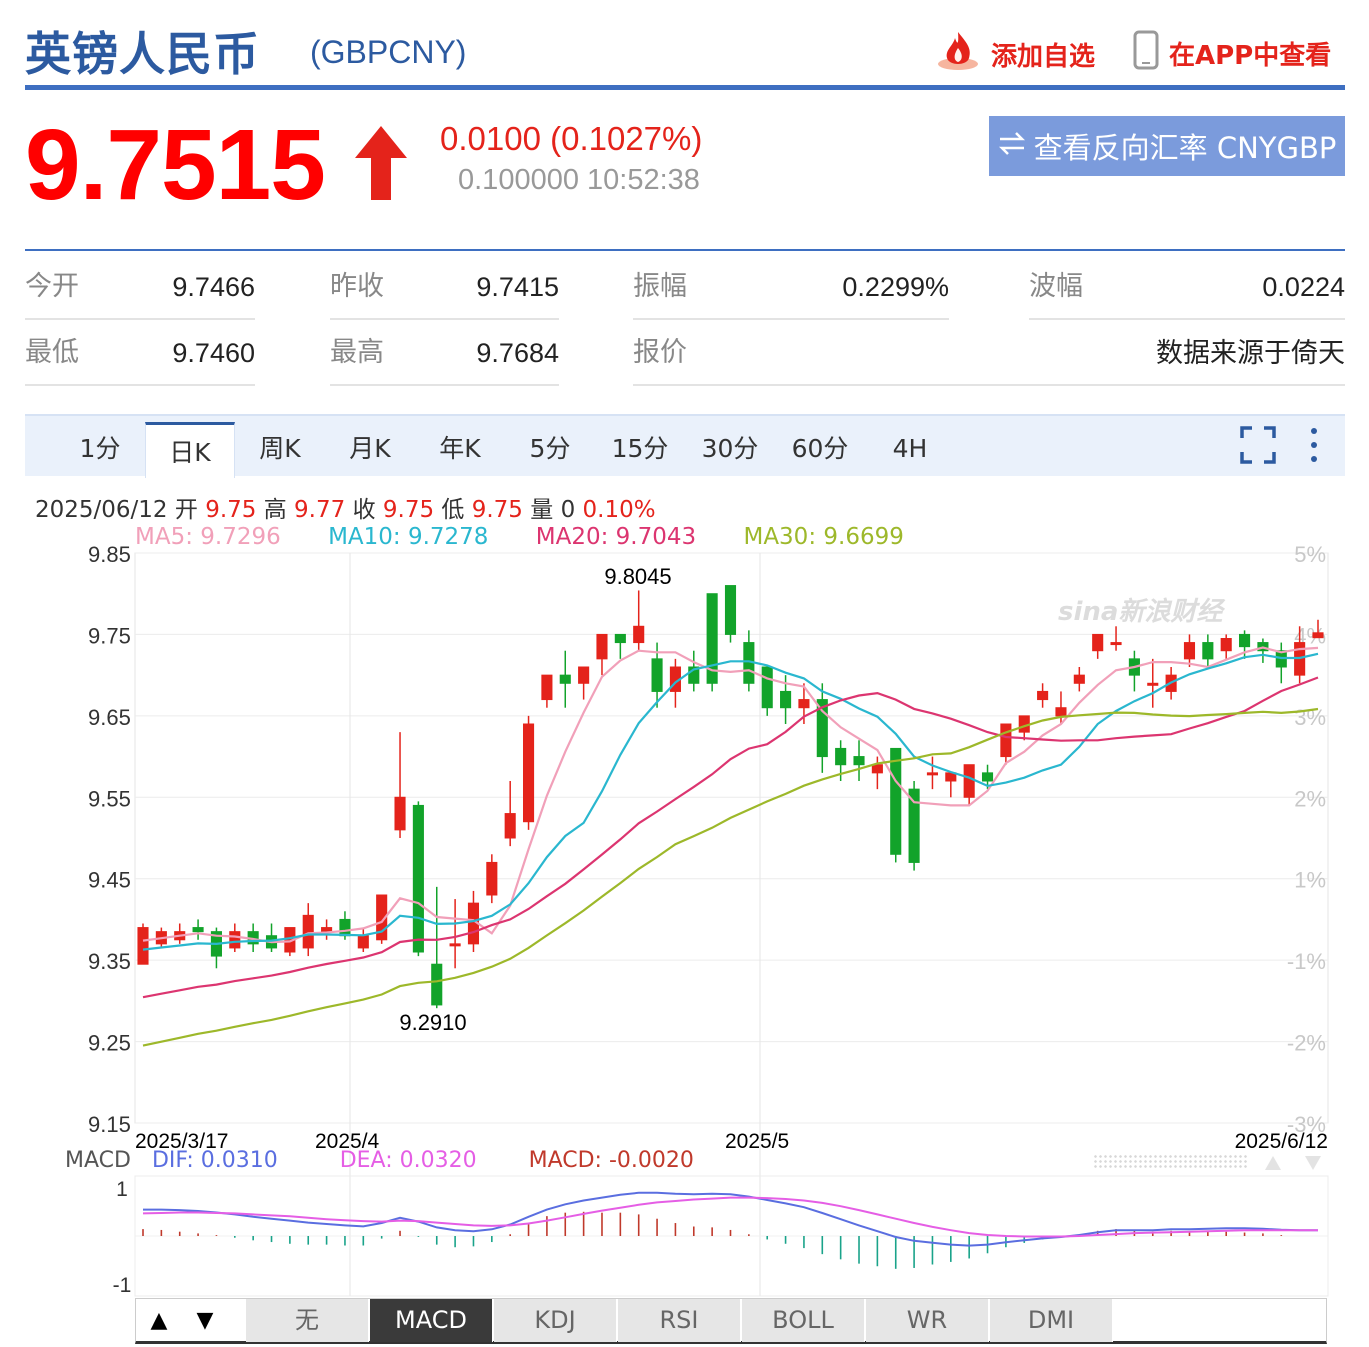 This screenshot has width=1369, height=1347. I want to click on low-marker: 9.2910, so click(432, 1022).